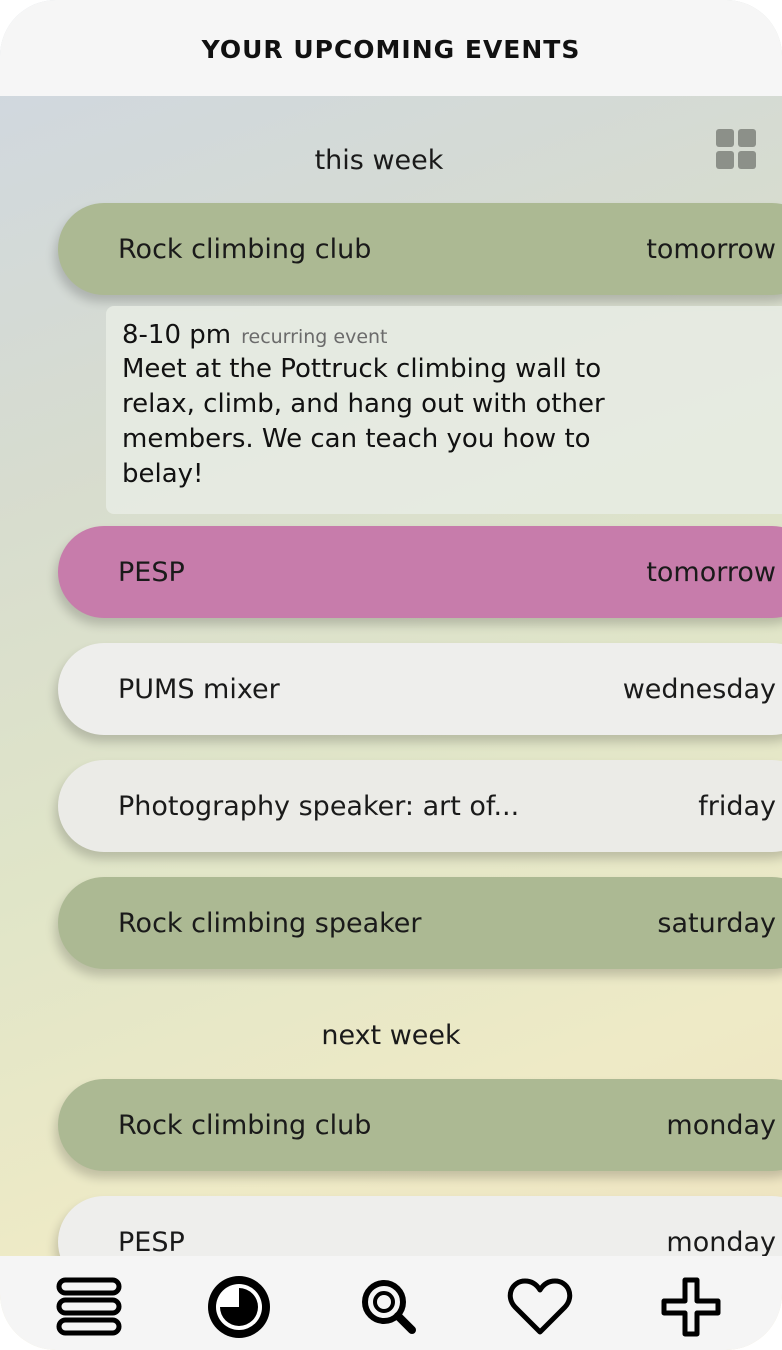 Image resolution: width=782 pixels, height=1350 pixels. I want to click on event-title: Rock climbing speaker, so click(270, 923).